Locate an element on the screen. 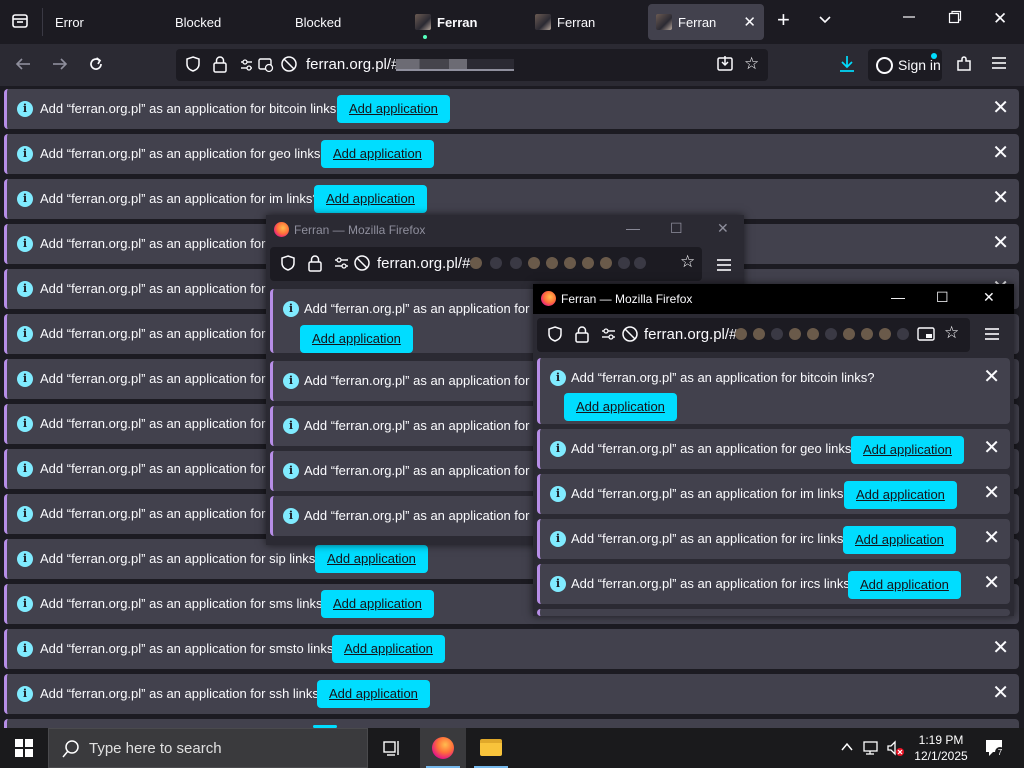  extensions-icon is located at coordinates (964, 66).